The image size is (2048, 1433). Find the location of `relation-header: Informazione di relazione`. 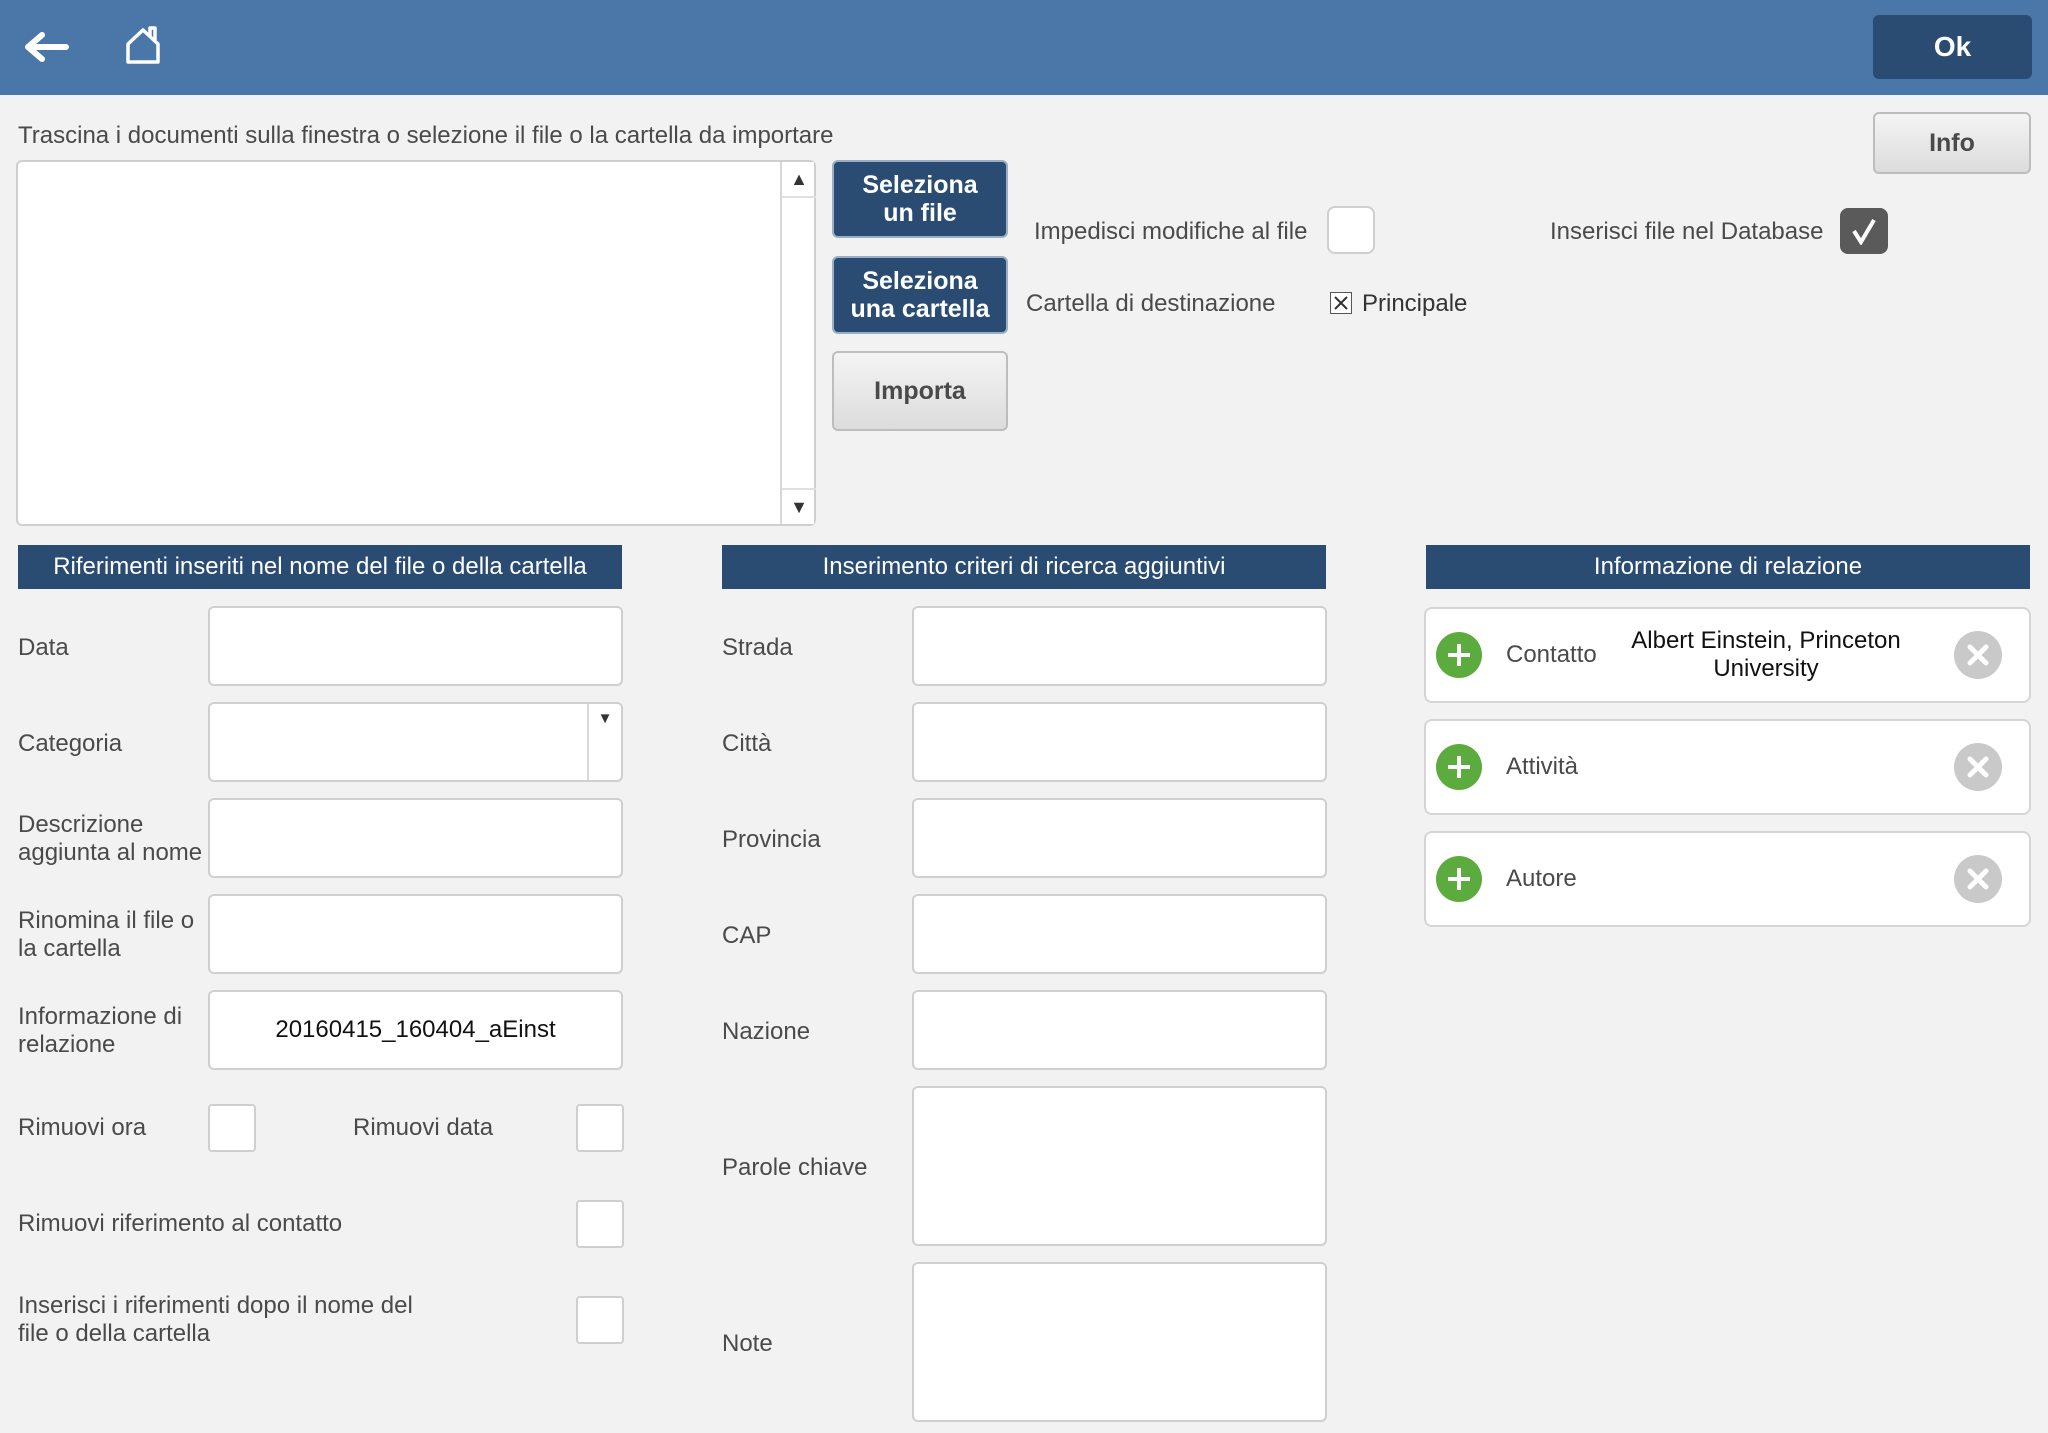

relation-header: Informazione di relazione is located at coordinates (1728, 567).